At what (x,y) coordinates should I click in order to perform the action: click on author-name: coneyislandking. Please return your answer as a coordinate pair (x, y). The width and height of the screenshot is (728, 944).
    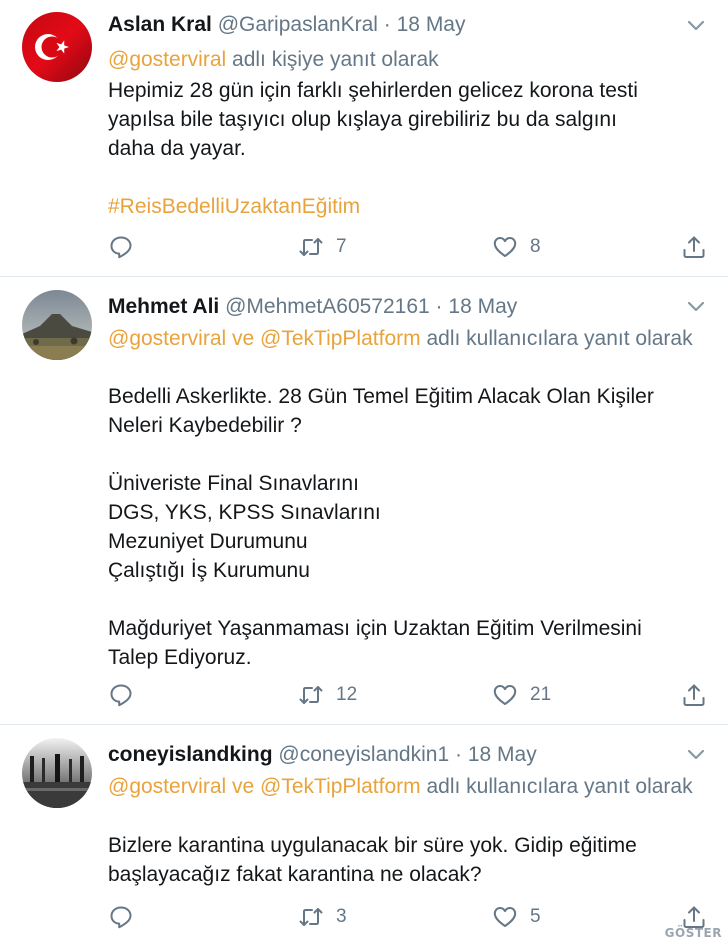
    Looking at the image, I should click on (190, 754).